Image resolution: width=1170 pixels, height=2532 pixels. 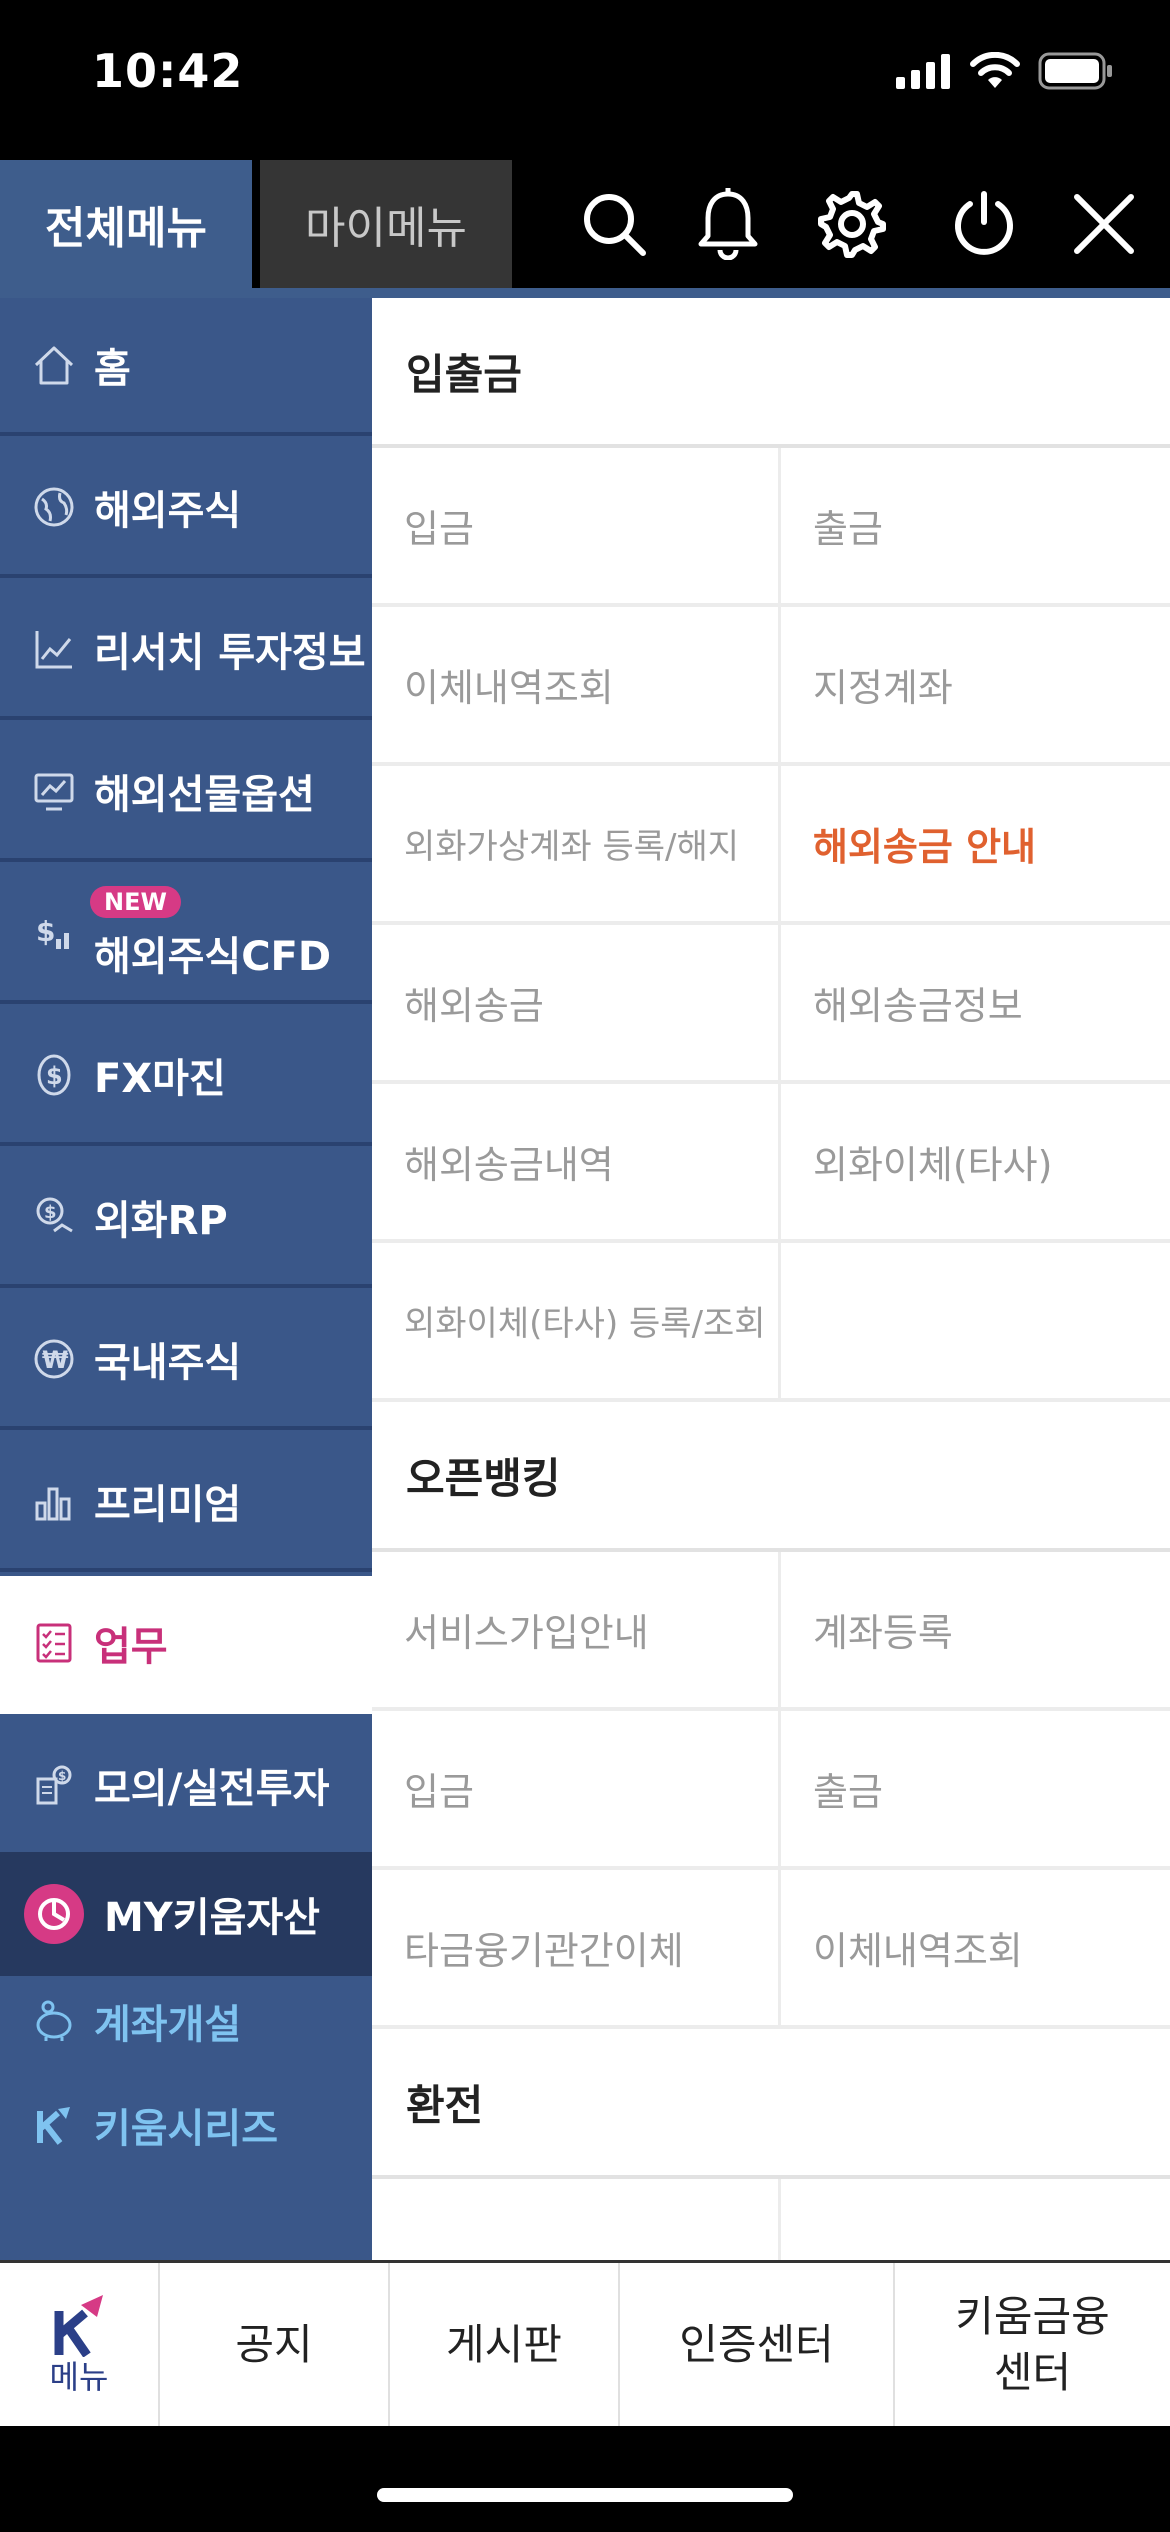 I want to click on money-stack-icon: $, so click(x=54, y=1785).